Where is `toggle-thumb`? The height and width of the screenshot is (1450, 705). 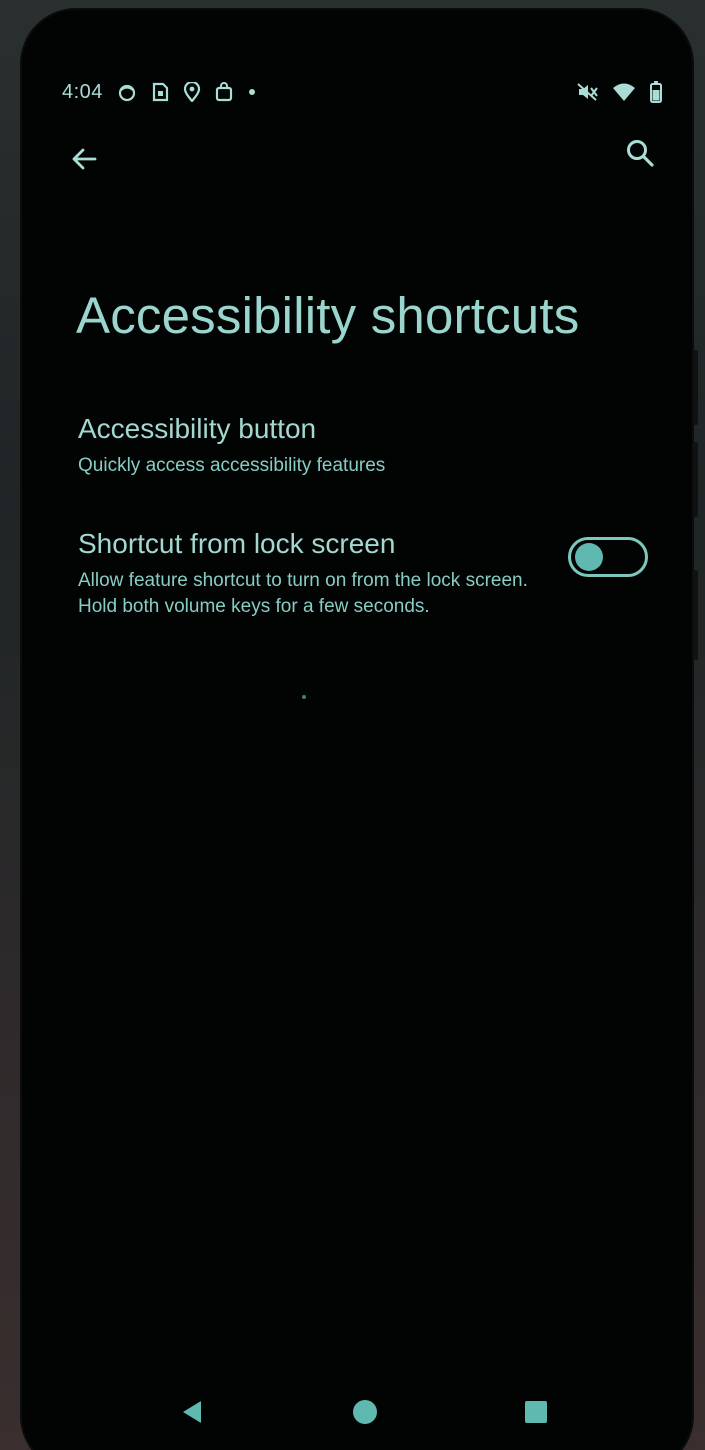 toggle-thumb is located at coordinates (589, 557).